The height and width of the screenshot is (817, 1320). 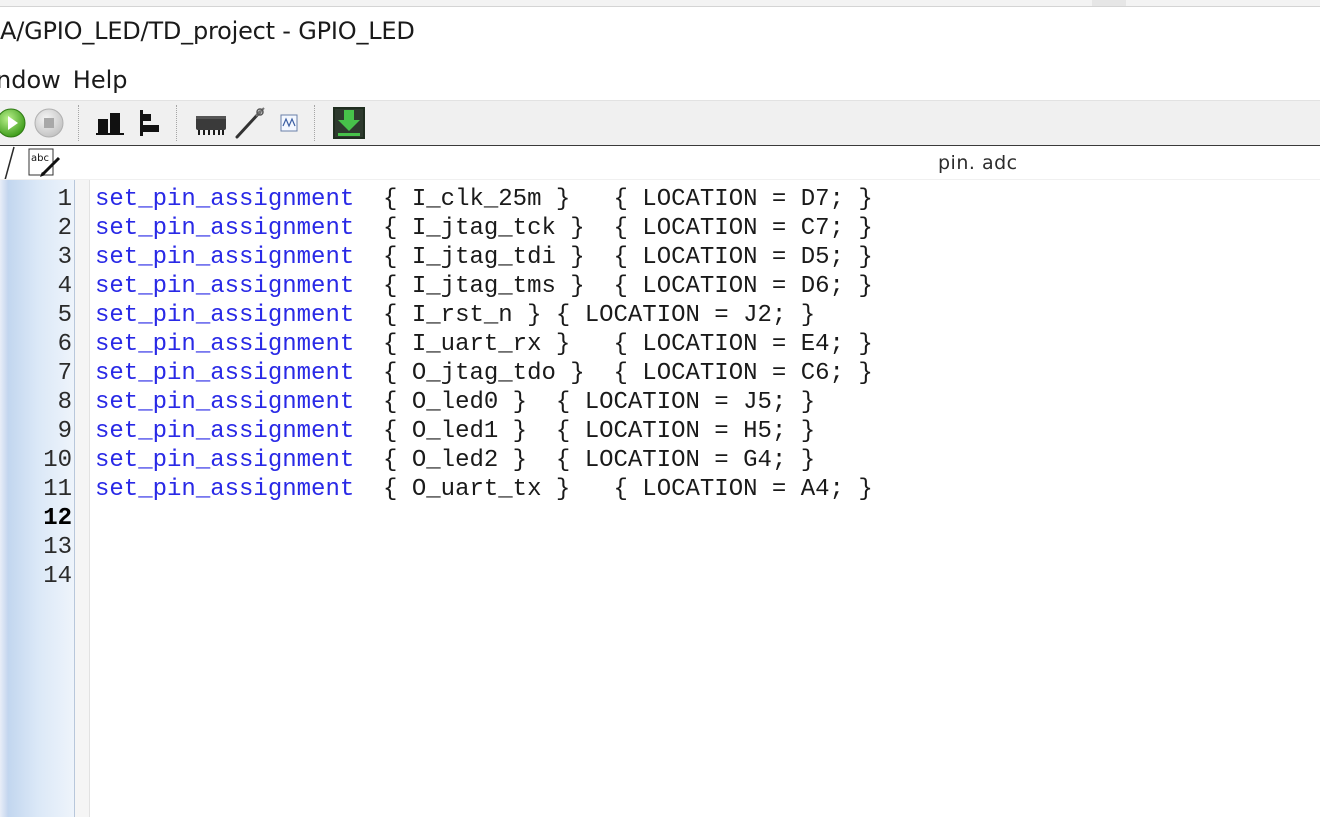 I want to click on stop-button, so click(x=49, y=123).